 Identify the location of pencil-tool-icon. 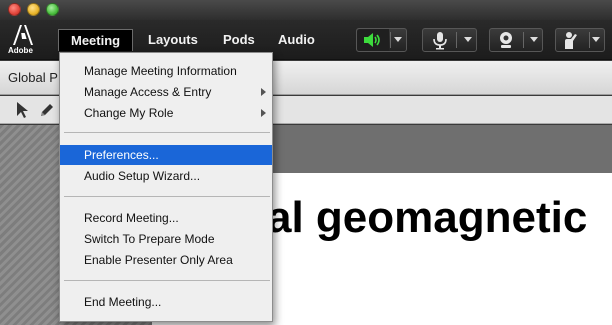
(47, 110).